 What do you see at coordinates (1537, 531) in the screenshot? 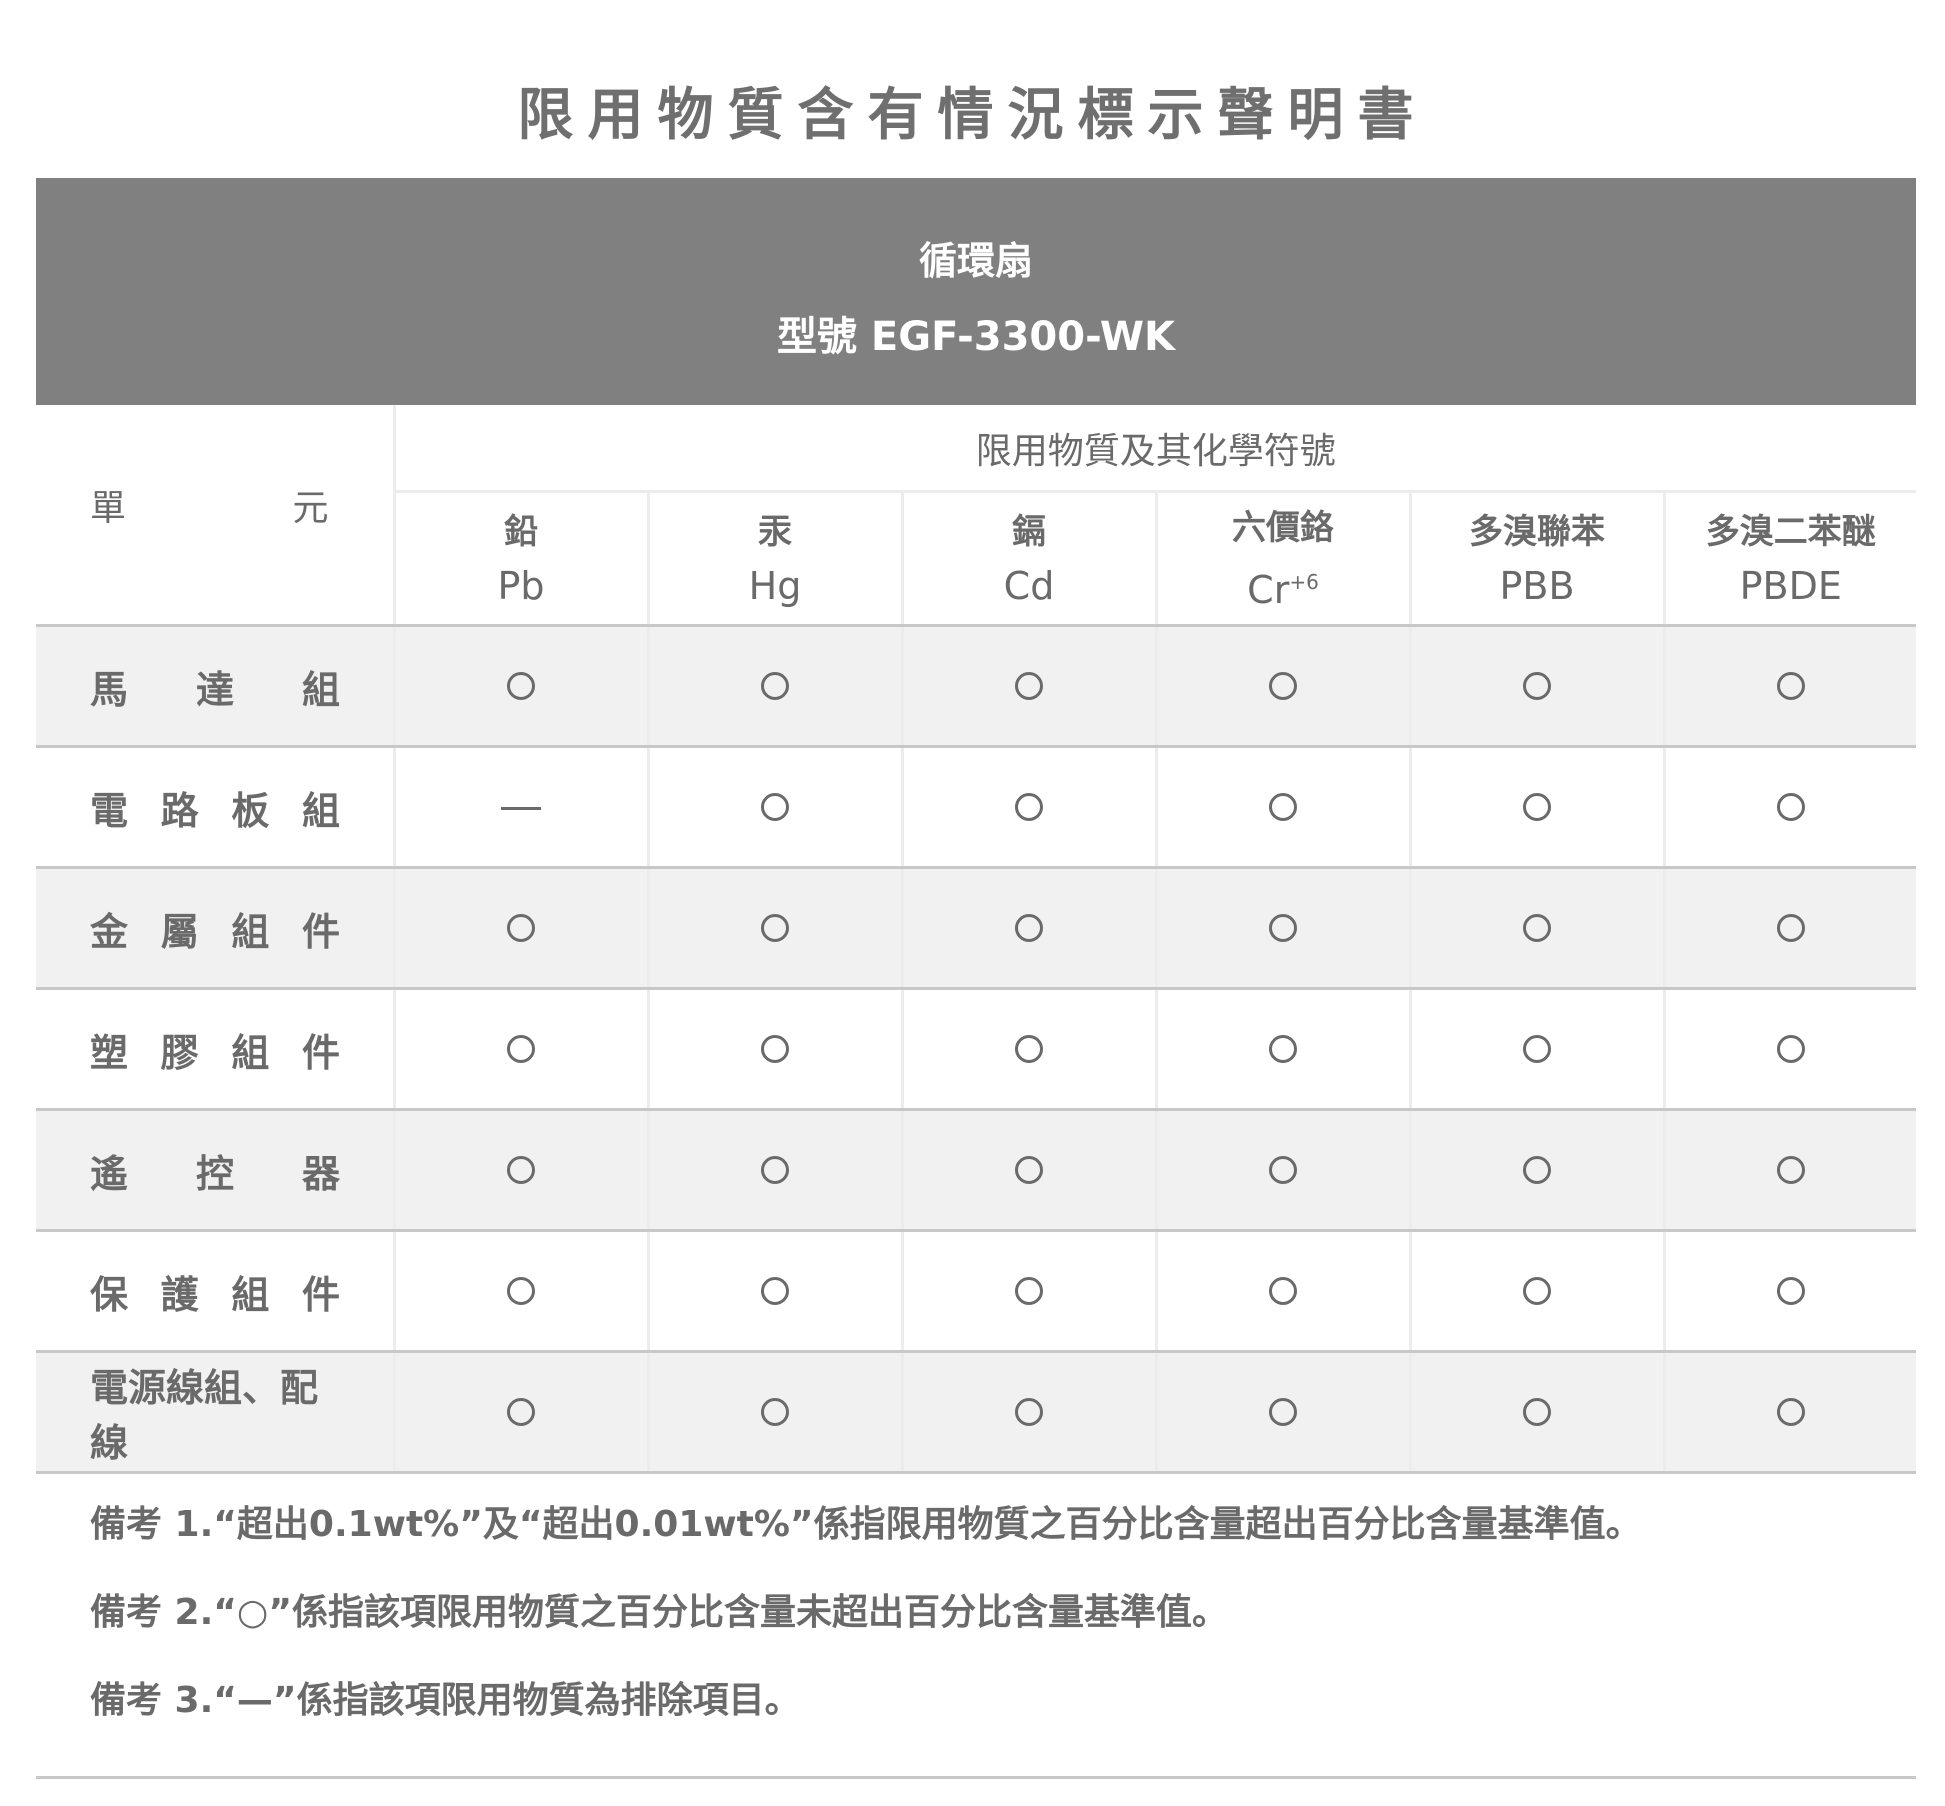
I see `substance-name: 多溴聯苯` at bounding box center [1537, 531].